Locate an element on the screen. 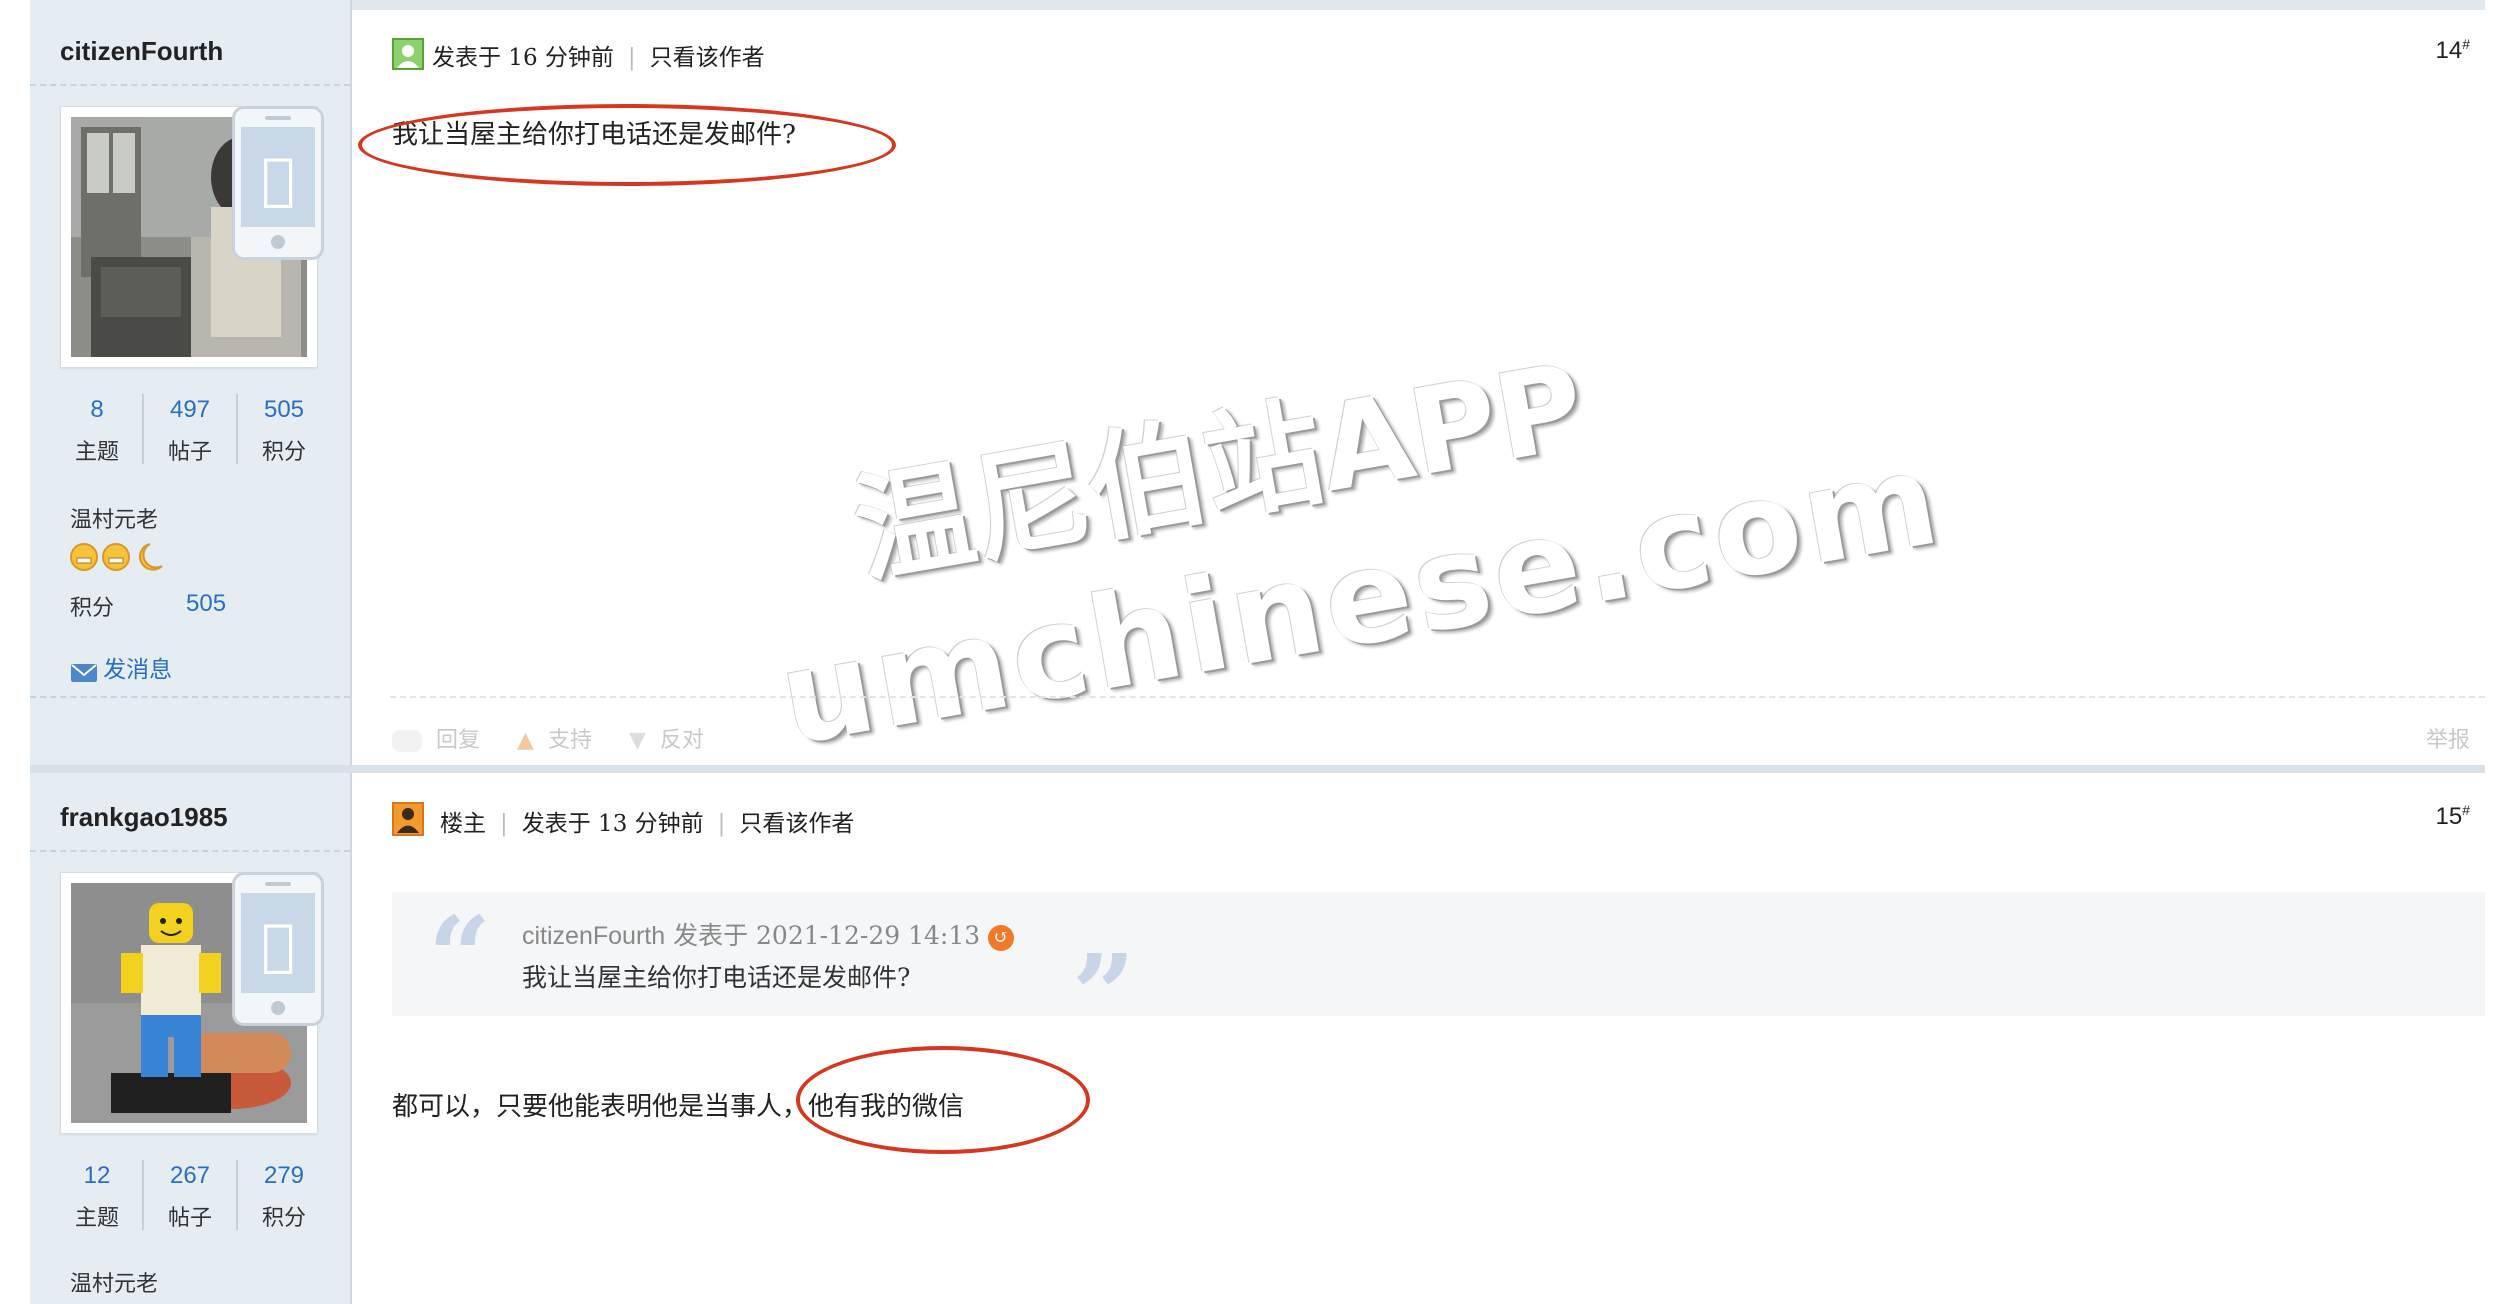 This screenshot has height=1304, width=2504. send-message-link: 发消息 is located at coordinates (121, 667).